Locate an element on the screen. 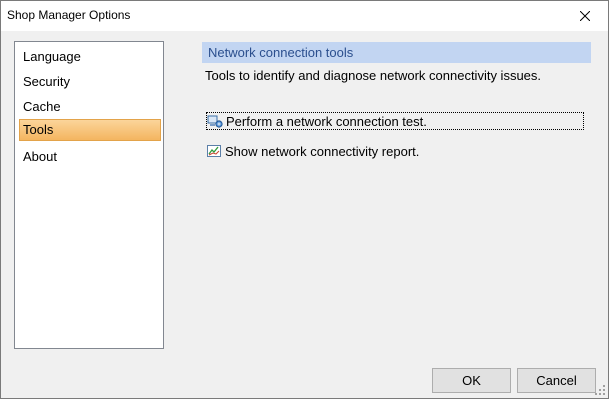 The width and height of the screenshot is (609, 399). cancel-button: Cancel is located at coordinates (556, 380).